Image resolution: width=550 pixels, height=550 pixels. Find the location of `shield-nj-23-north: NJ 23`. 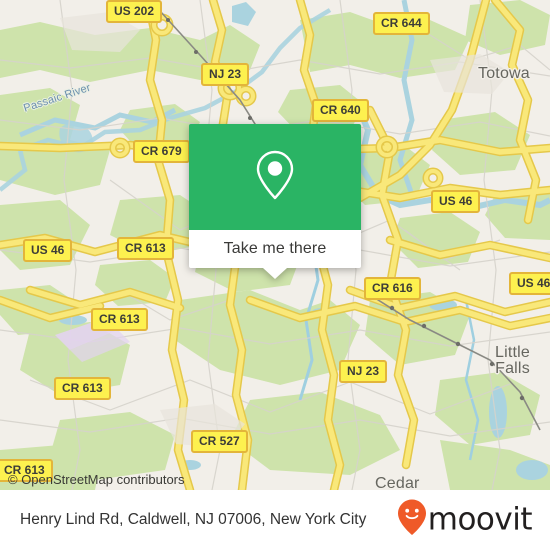

shield-nj-23-north: NJ 23 is located at coordinates (225, 74).